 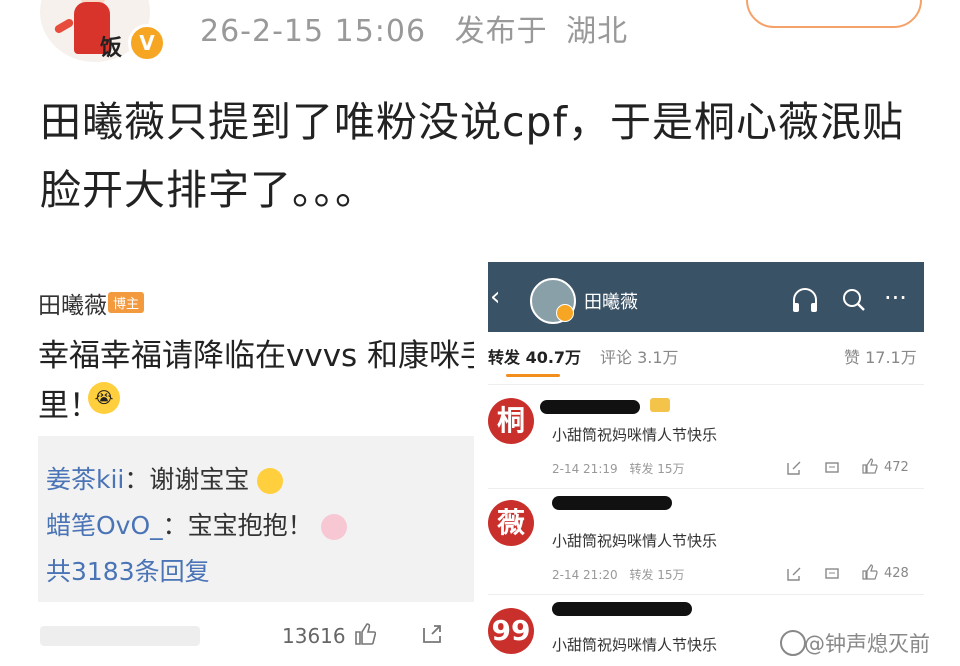 I want to click on listen-icon, so click(x=805, y=300).